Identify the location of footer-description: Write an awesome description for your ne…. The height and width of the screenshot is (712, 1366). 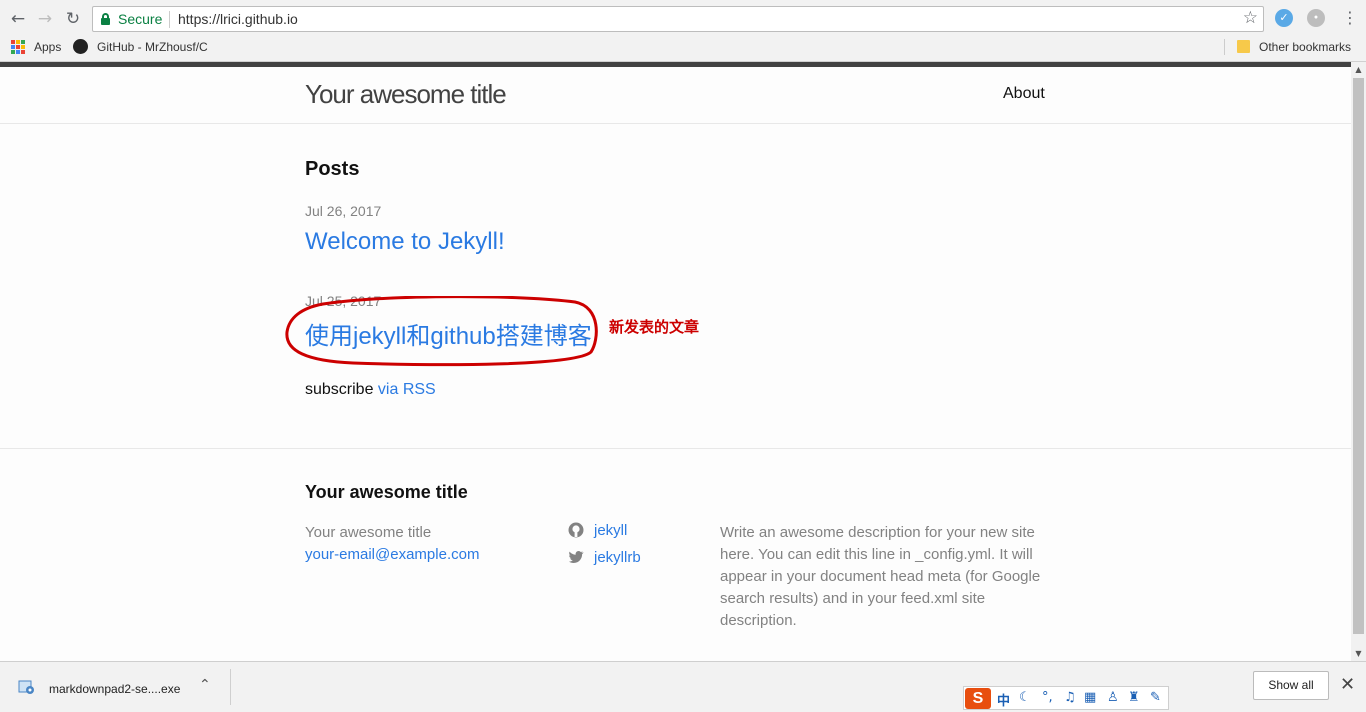
(880, 576).